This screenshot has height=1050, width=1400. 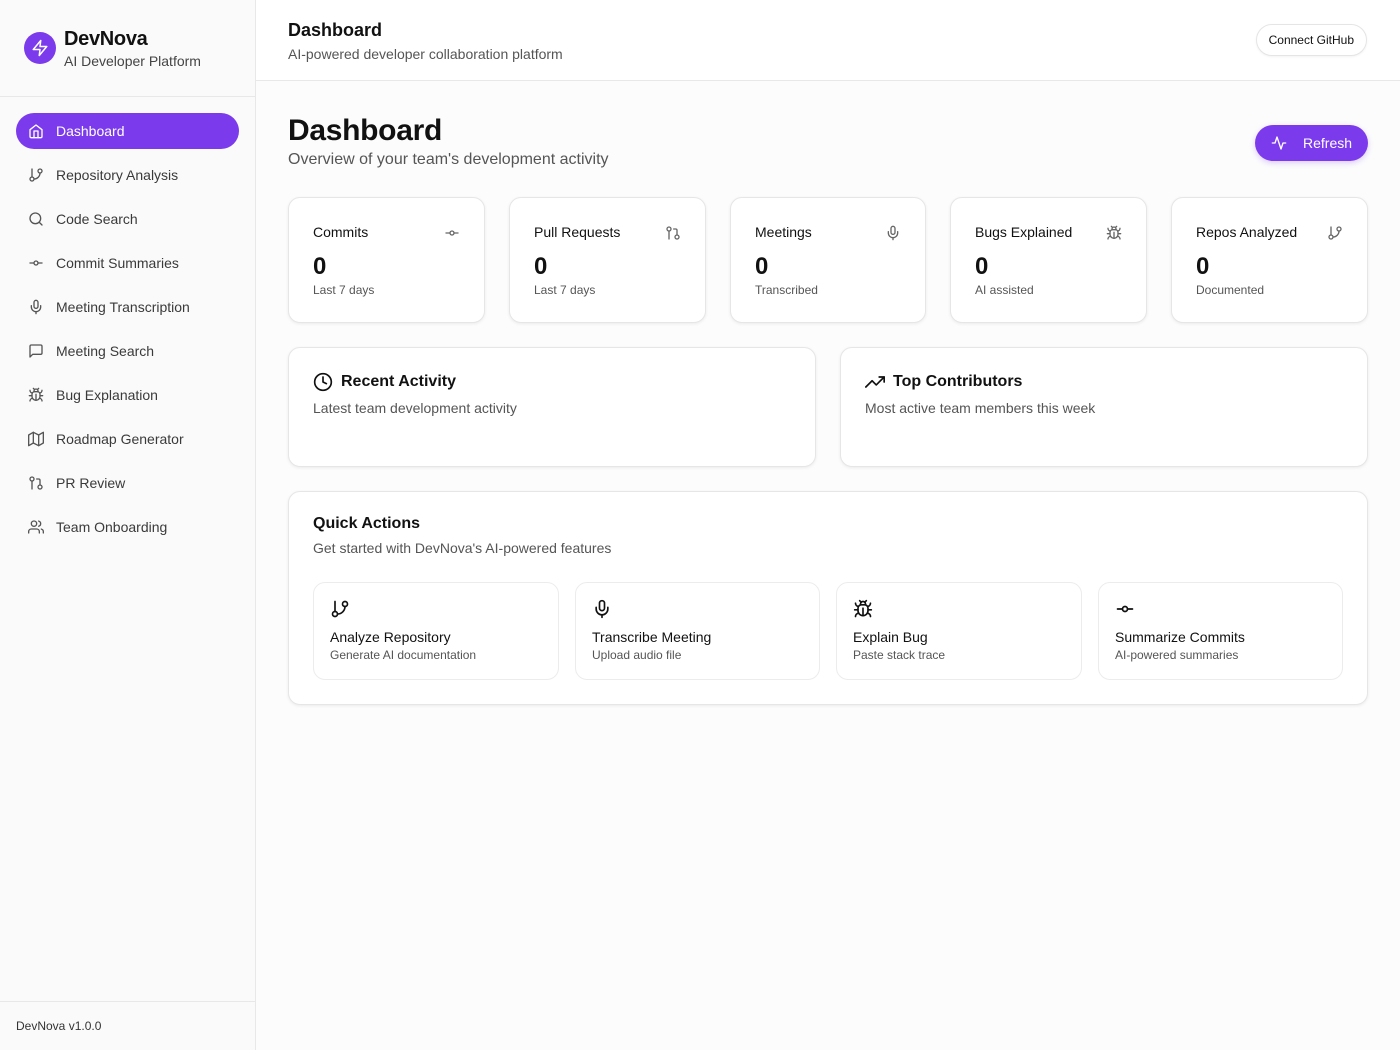 I want to click on version-label: DevNova v1.0.0, so click(x=127, y=1025).